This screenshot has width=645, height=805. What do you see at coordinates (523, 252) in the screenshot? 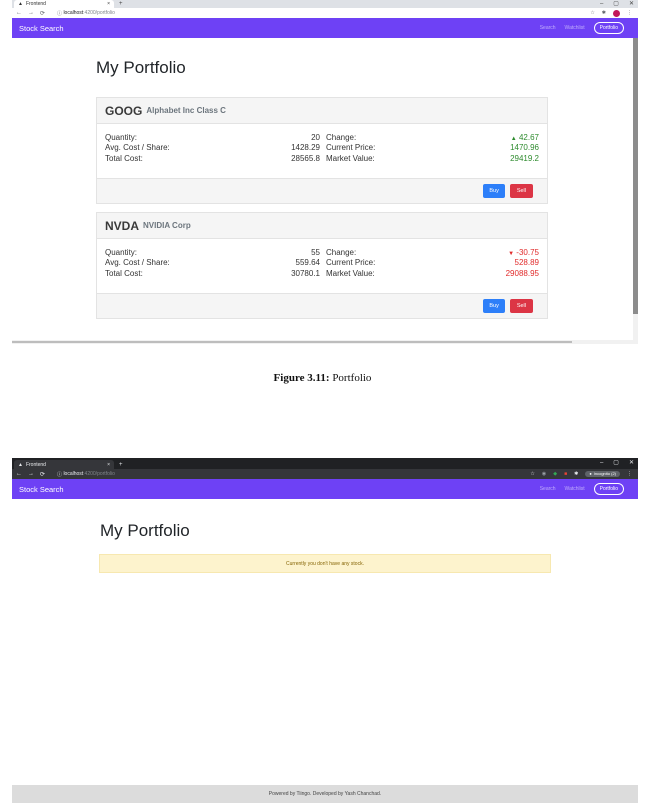
I see `change-value: ▼ -30.75` at bounding box center [523, 252].